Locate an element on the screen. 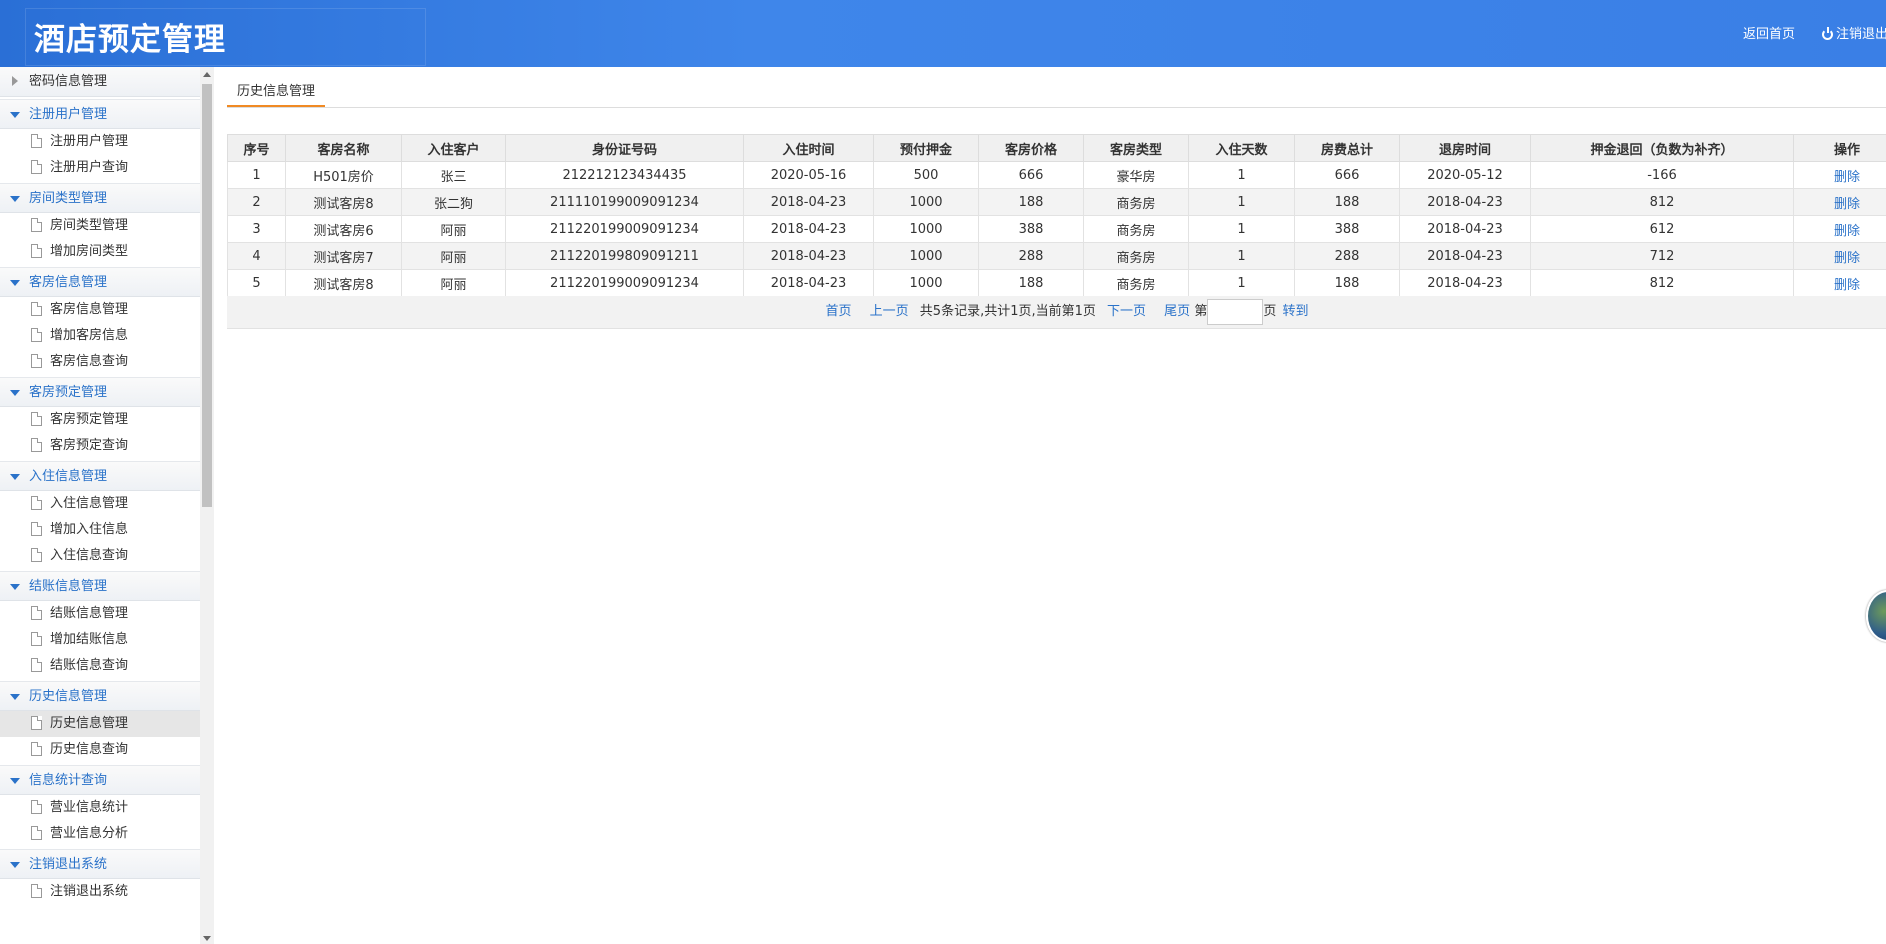 The width and height of the screenshot is (1886, 944). sidebar-item: 增加入住信息 is located at coordinates (100, 530).